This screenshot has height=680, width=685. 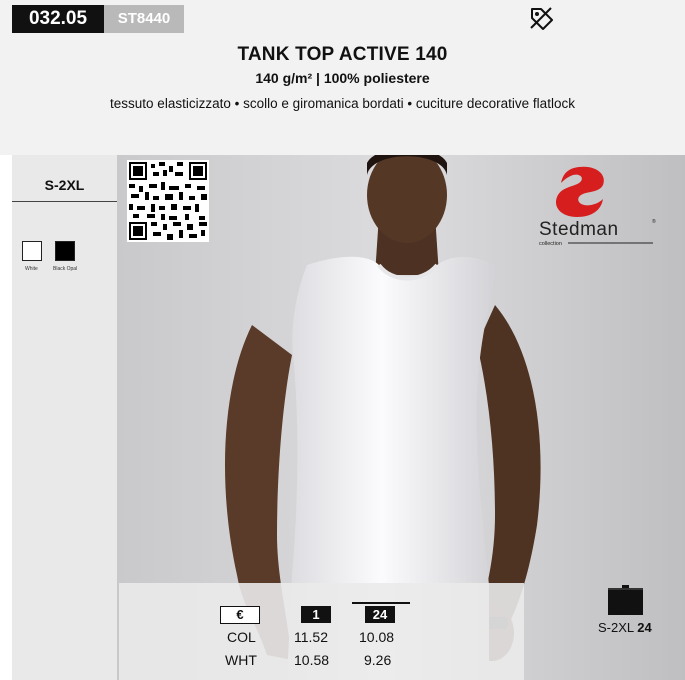 I want to click on svg-text: collection, so click(x=550, y=244).